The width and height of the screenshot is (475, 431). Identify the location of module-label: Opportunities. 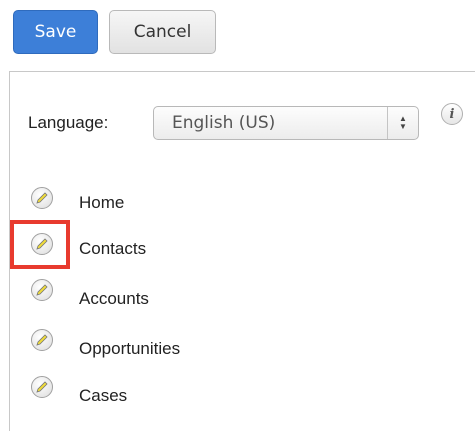
(130, 348).